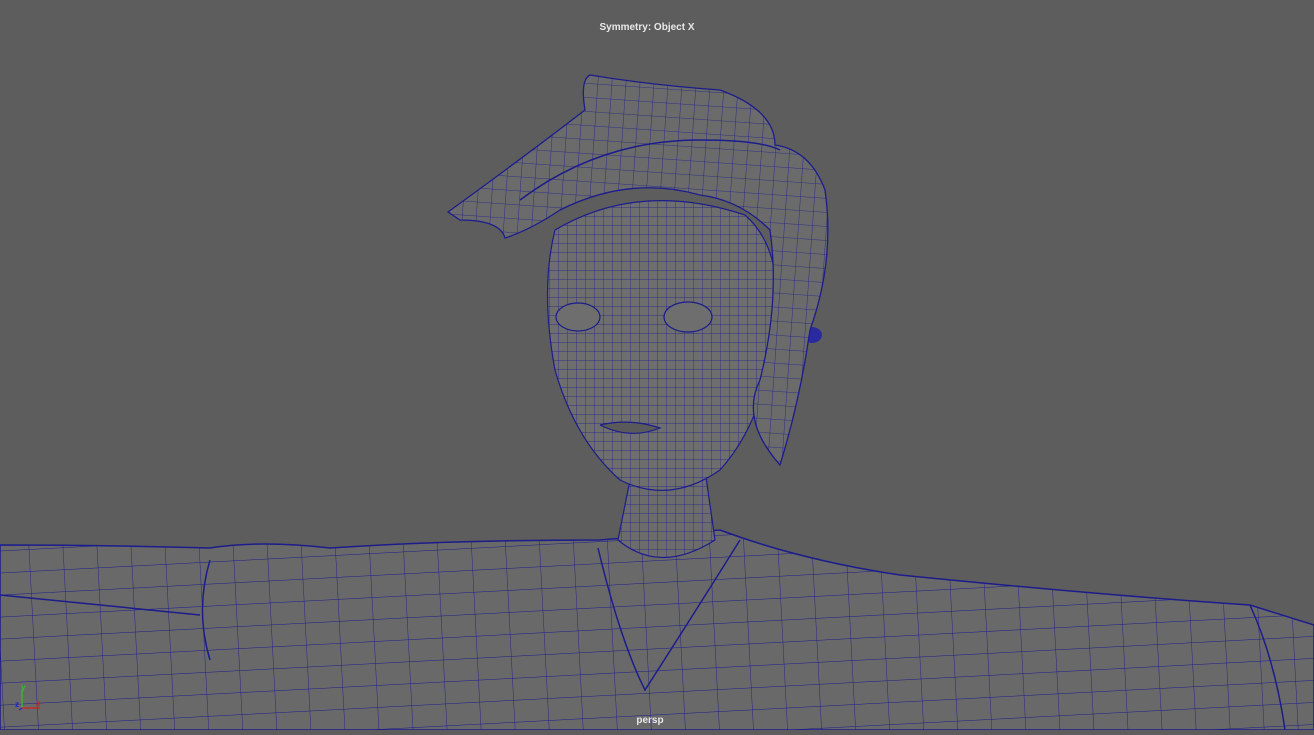 The height and width of the screenshot is (735, 1314). I want to click on y-axis-label: y, so click(23, 687).